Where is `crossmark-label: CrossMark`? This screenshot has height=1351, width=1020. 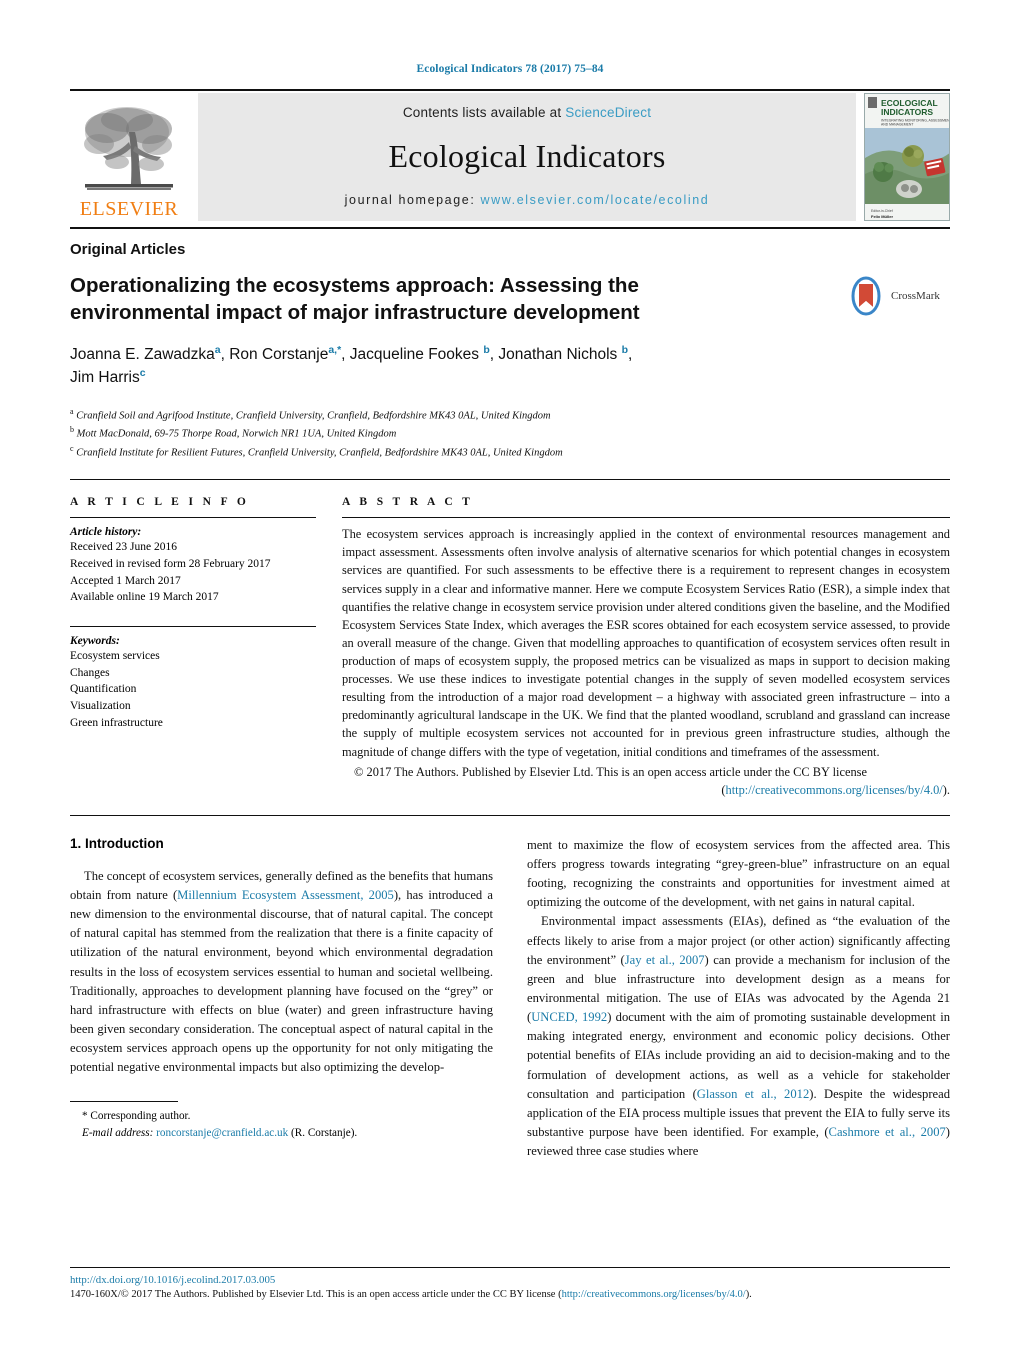
crossmark-label: CrossMark is located at coordinates (915, 296).